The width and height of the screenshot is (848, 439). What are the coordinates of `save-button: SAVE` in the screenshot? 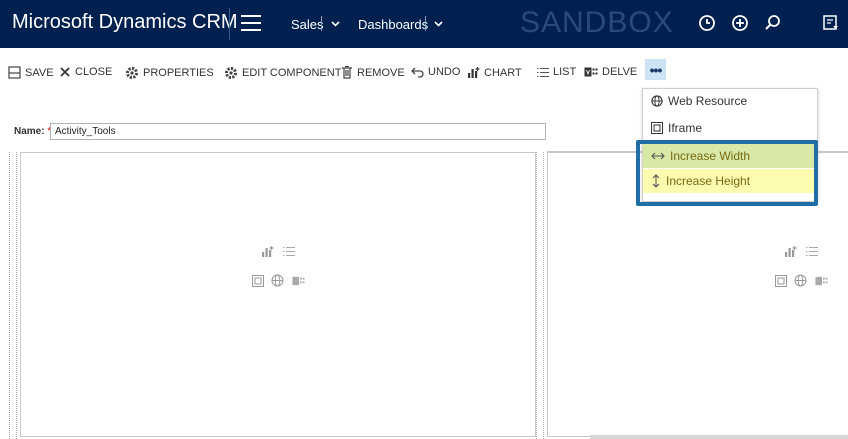 It's located at (31, 72).